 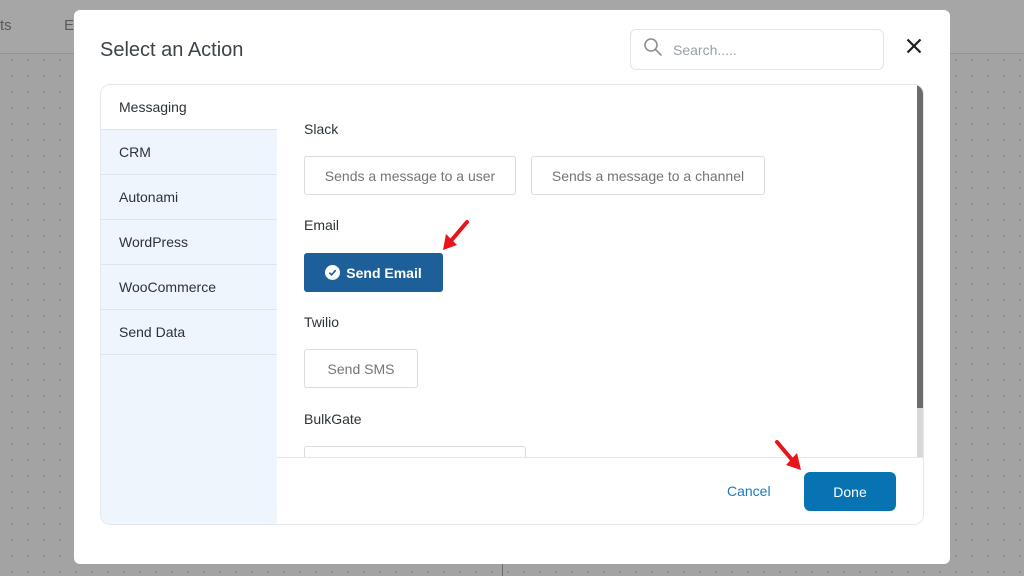 What do you see at coordinates (153, 242) in the screenshot?
I see `sidebar-item-label: WordPress` at bounding box center [153, 242].